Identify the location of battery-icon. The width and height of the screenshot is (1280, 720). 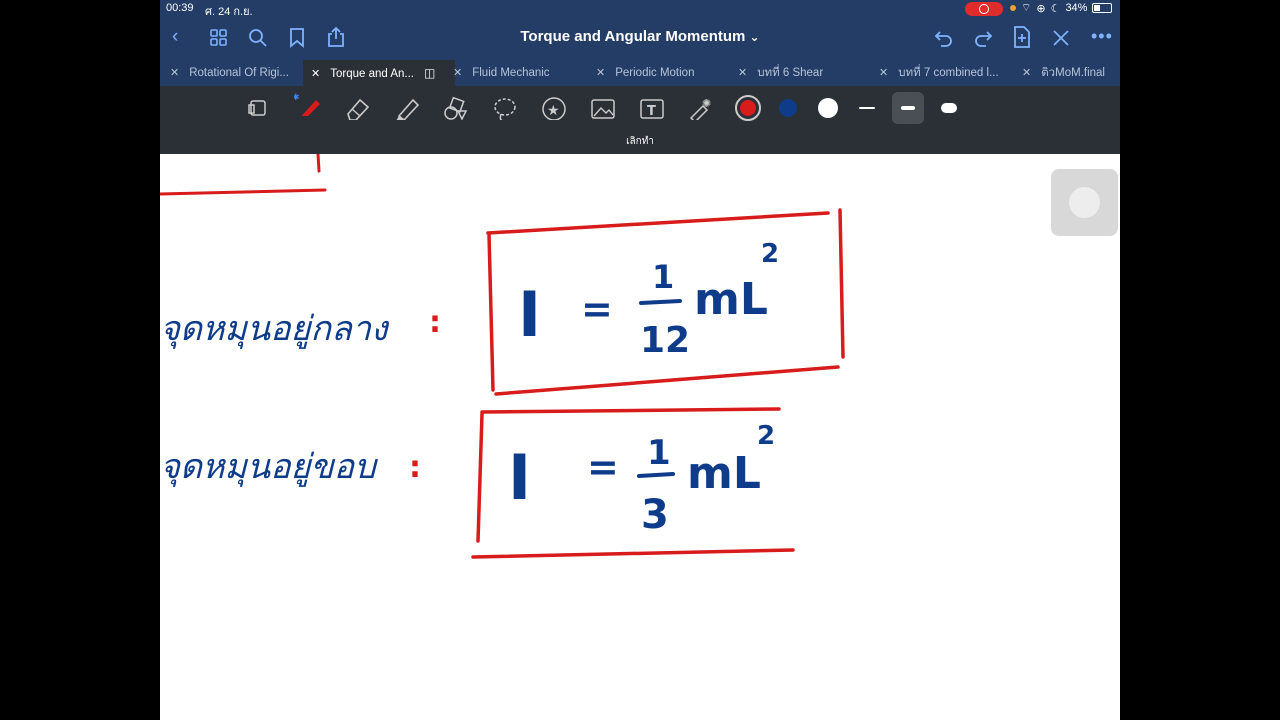
(1102, 8).